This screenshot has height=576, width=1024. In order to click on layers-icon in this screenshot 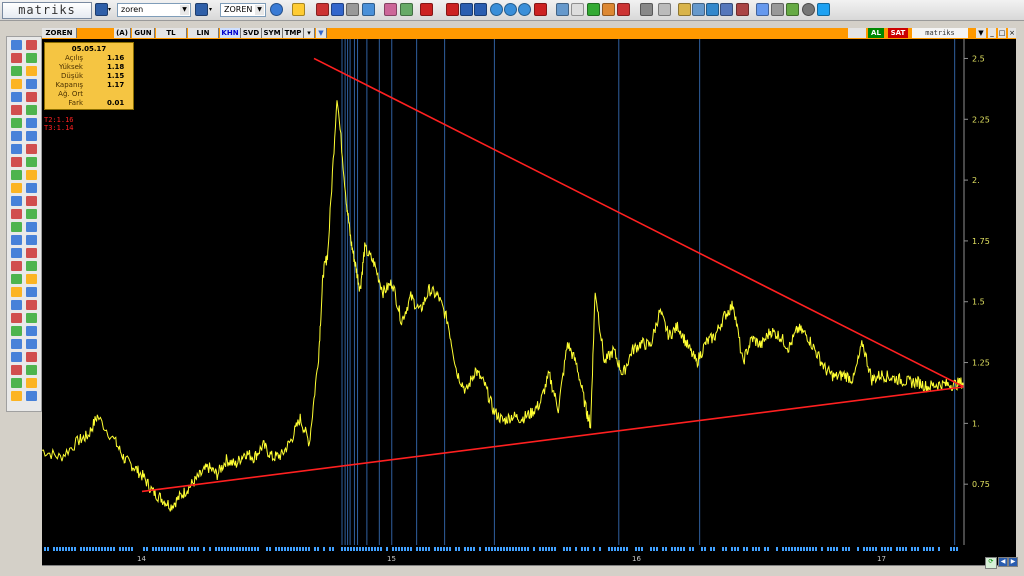, I will do `click(390, 9)`.